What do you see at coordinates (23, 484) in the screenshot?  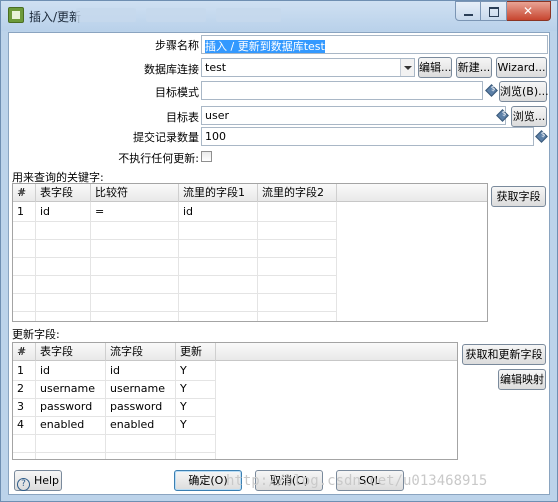 I see `help-icon: ?` at bounding box center [23, 484].